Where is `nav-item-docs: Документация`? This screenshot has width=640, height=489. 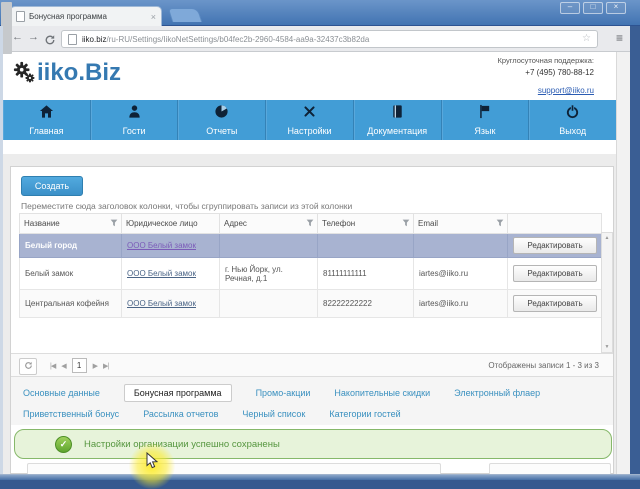
nav-item-docs: Документация is located at coordinates (398, 120).